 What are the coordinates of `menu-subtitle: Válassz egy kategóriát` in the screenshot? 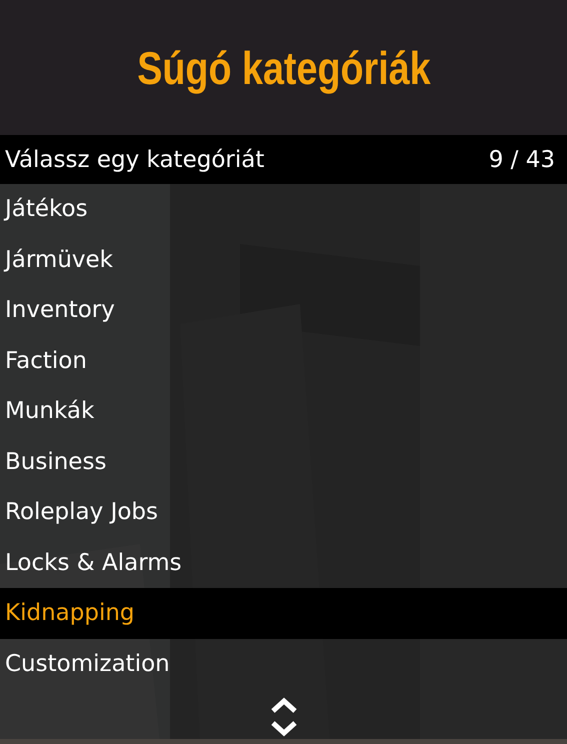 It's located at (134, 159).